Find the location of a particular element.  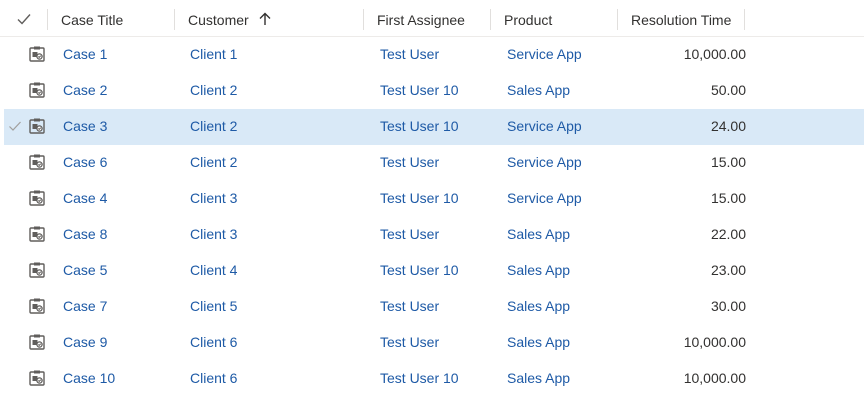

case-title-link: Case 10 is located at coordinates (89, 379).